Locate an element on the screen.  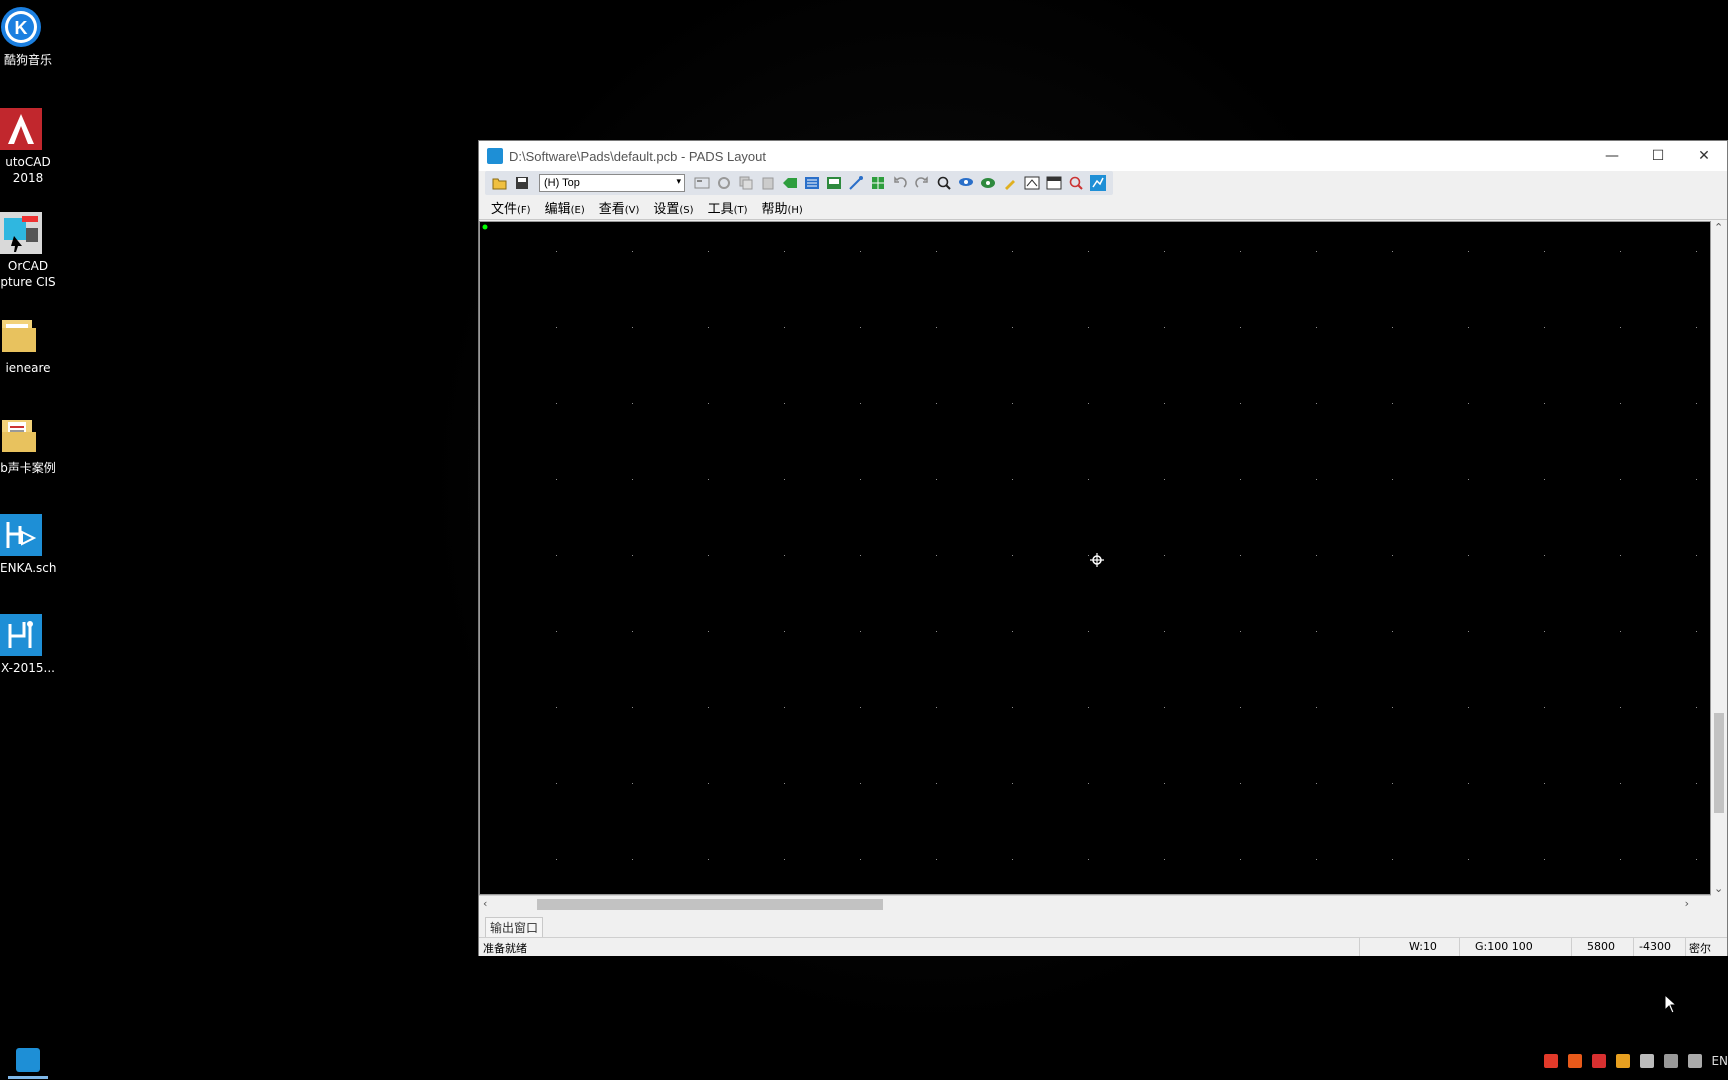
taskbar-pads-icon is located at coordinates (28, 1060).